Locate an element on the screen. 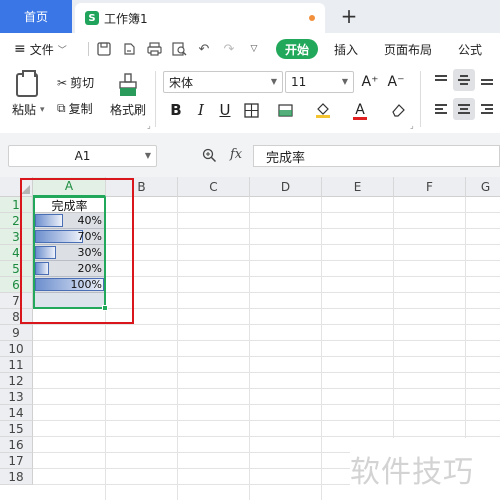 This screenshot has width=500, height=500. cut-label: 剪切 is located at coordinates (82, 83).